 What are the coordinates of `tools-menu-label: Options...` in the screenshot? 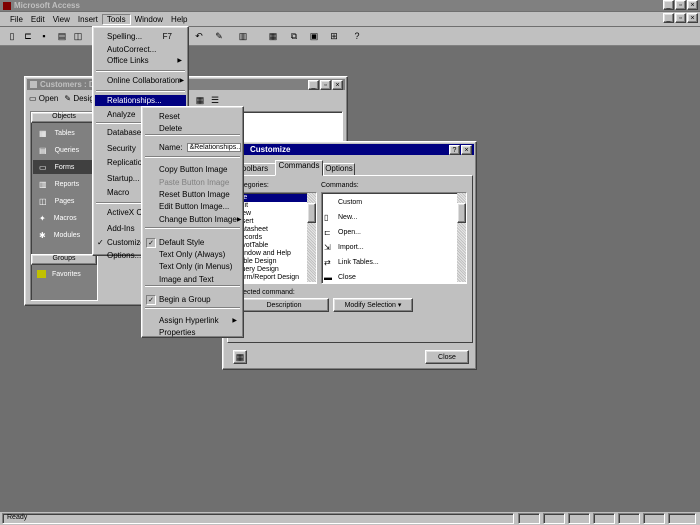 It's located at (124, 255).